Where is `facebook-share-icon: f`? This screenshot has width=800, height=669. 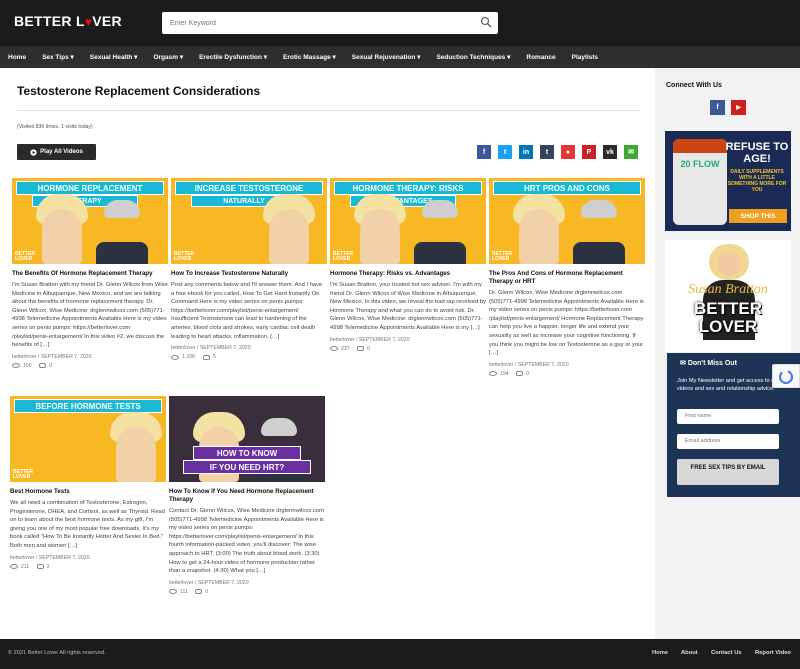
facebook-share-icon: f is located at coordinates (484, 152).